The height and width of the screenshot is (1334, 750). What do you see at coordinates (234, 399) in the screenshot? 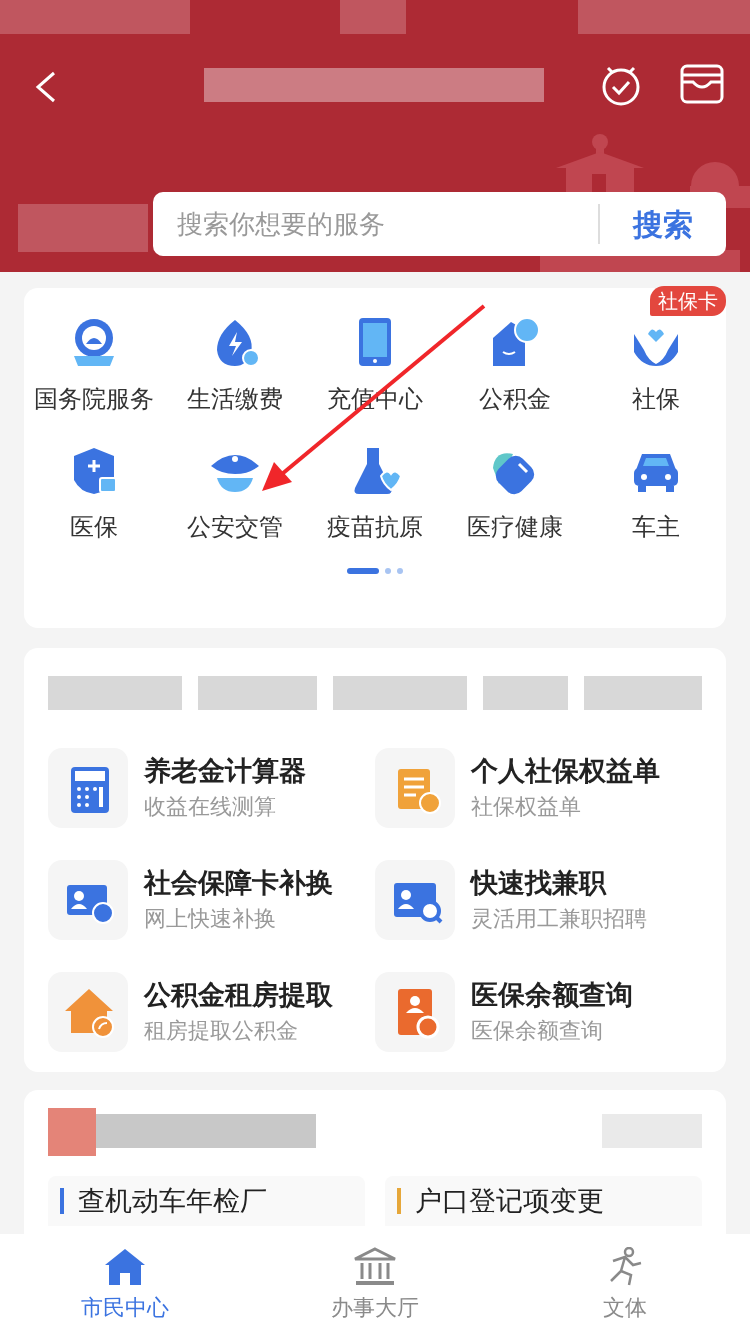
I see `service-label: 生活缴费` at bounding box center [234, 399].